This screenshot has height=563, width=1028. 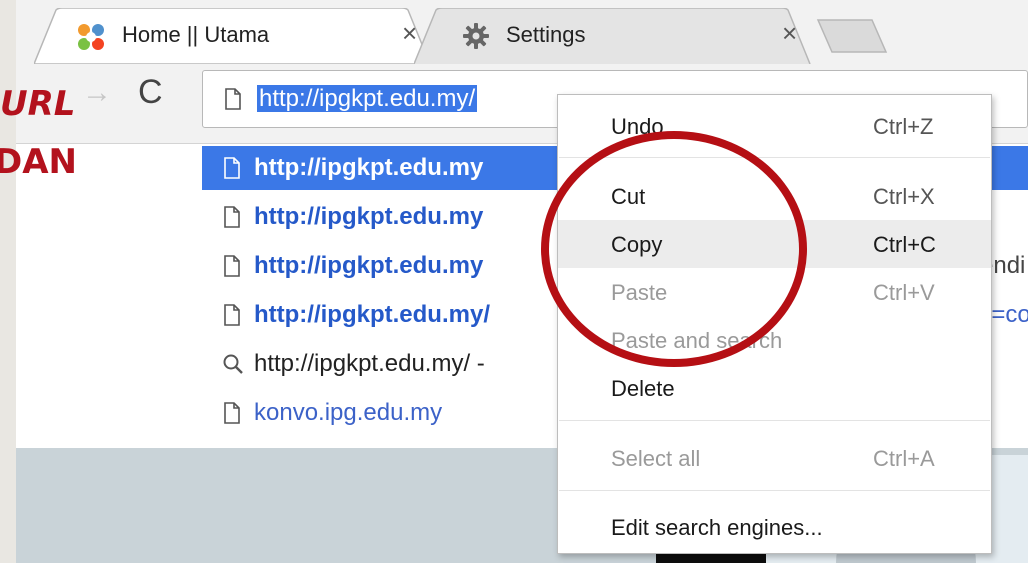 I want to click on search-icon, so click(x=233, y=364).